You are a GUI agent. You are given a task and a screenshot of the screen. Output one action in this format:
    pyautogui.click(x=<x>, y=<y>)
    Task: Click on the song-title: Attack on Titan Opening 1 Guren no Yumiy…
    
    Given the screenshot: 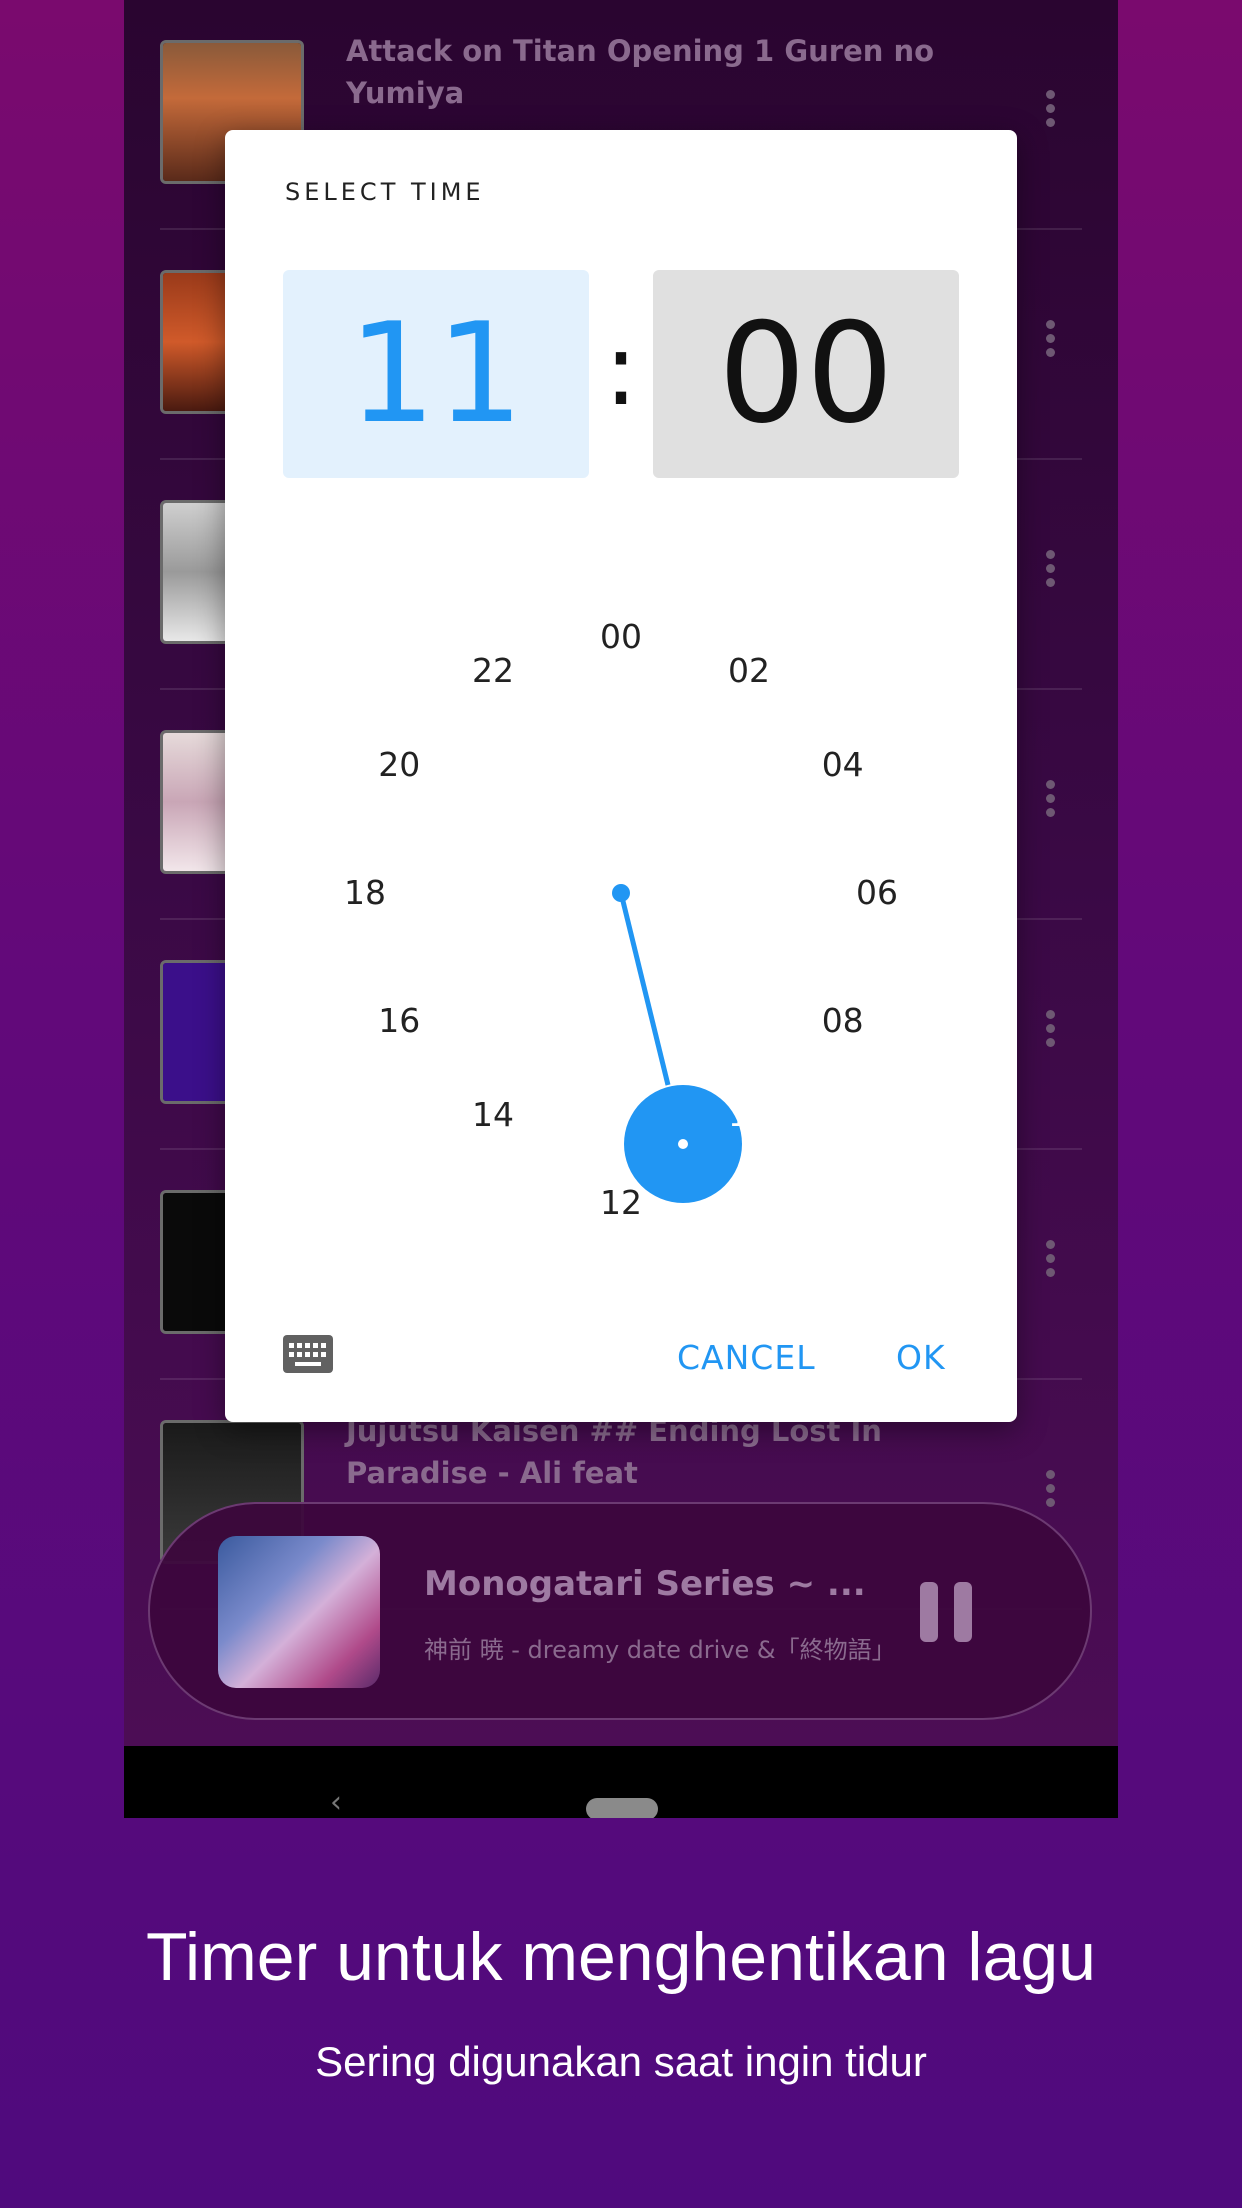 What is the action you would take?
    pyautogui.click(x=640, y=72)
    